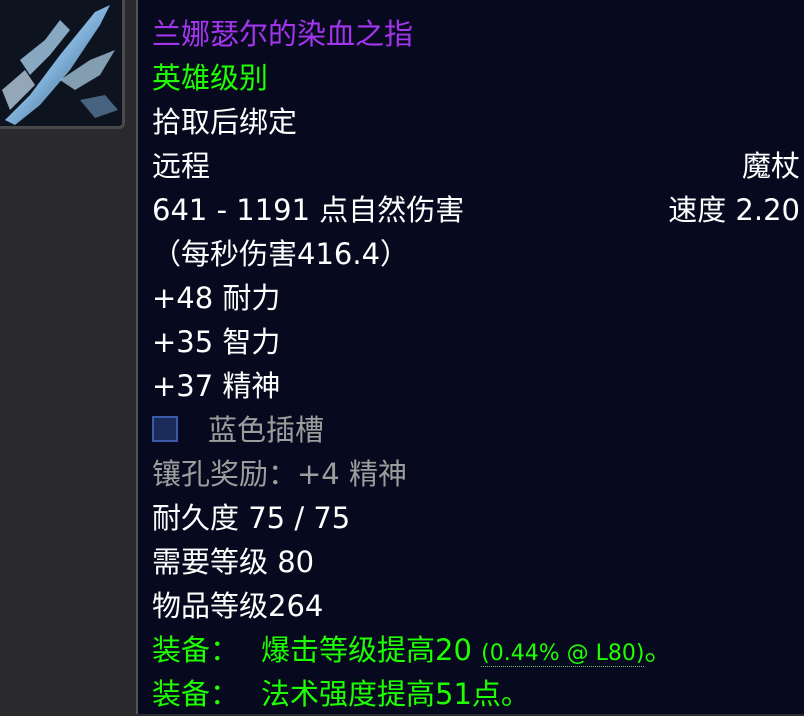 This screenshot has height=716, width=804. Describe the element at coordinates (478, 650) in the screenshot. I see `equip-effect-crit: 装备： 爆击等级提高20 (0.44% @ L80)。` at that location.